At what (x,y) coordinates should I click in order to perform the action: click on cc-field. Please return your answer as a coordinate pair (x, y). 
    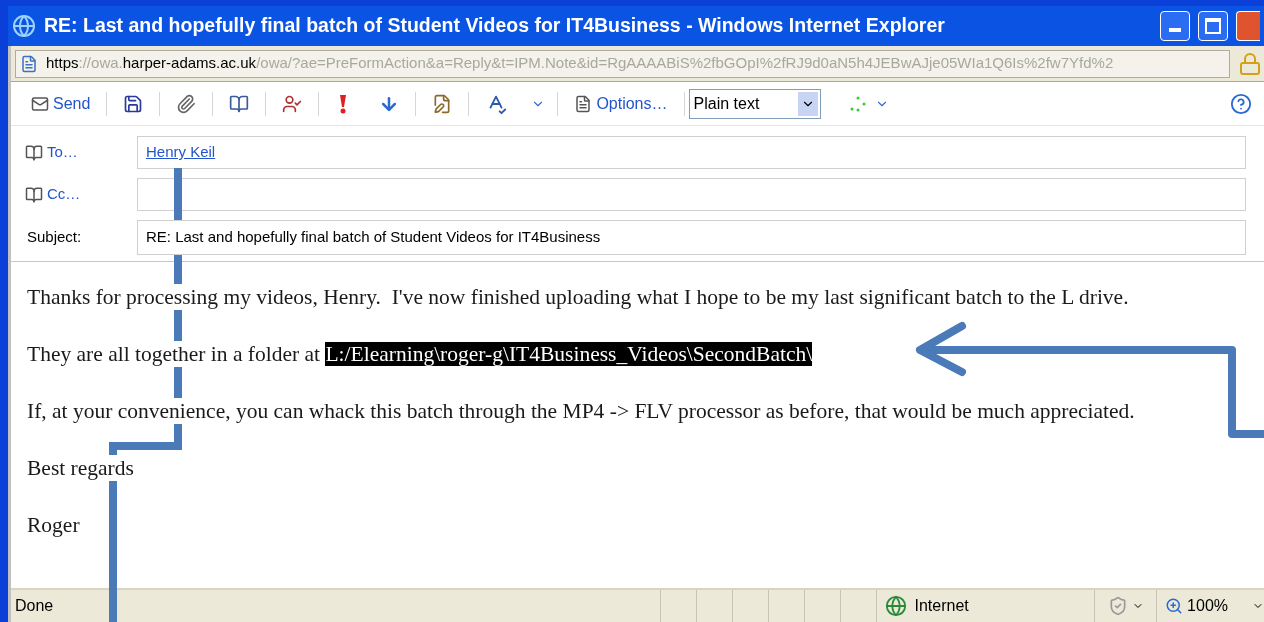
    Looking at the image, I should click on (691, 194).